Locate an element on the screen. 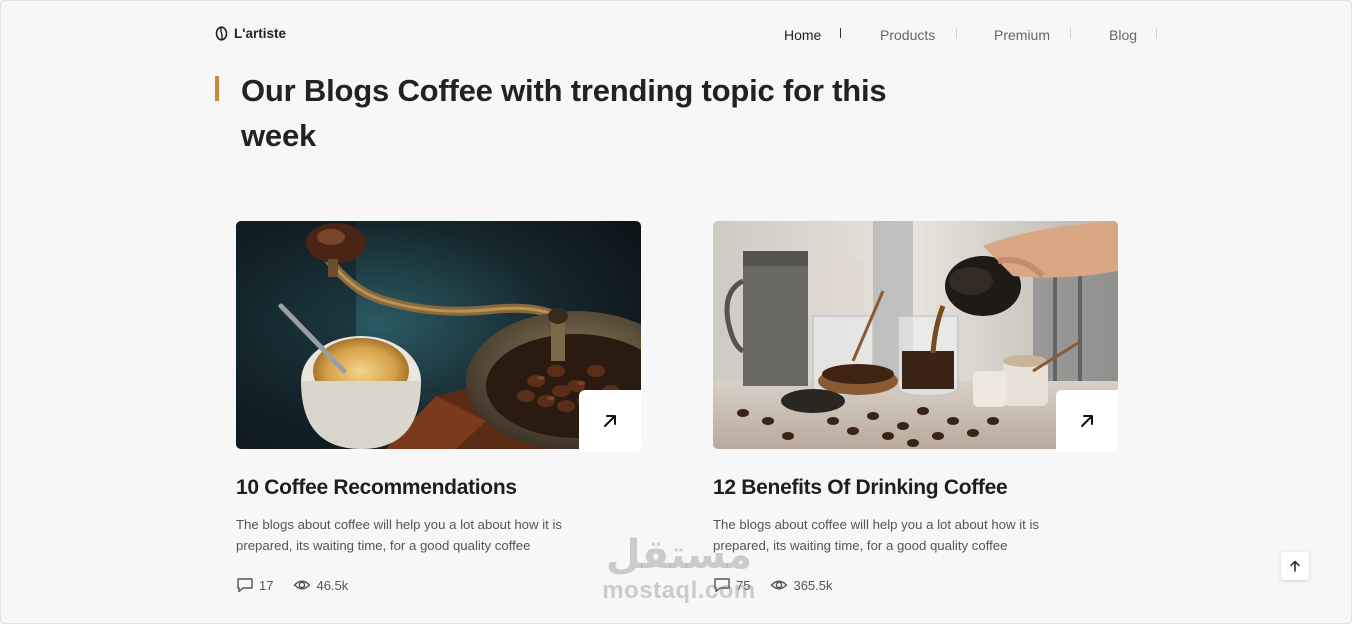  blog-card-title: 10 Coffee Recommendations is located at coordinates (438, 488).